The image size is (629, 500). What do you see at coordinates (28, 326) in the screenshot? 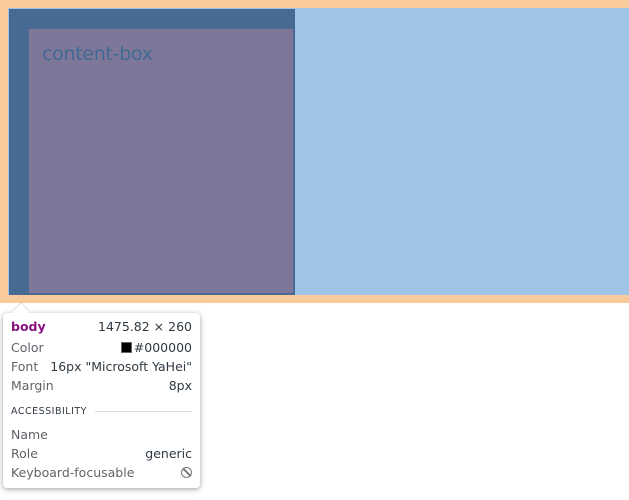
I see `element-tag-name: body` at bounding box center [28, 326].